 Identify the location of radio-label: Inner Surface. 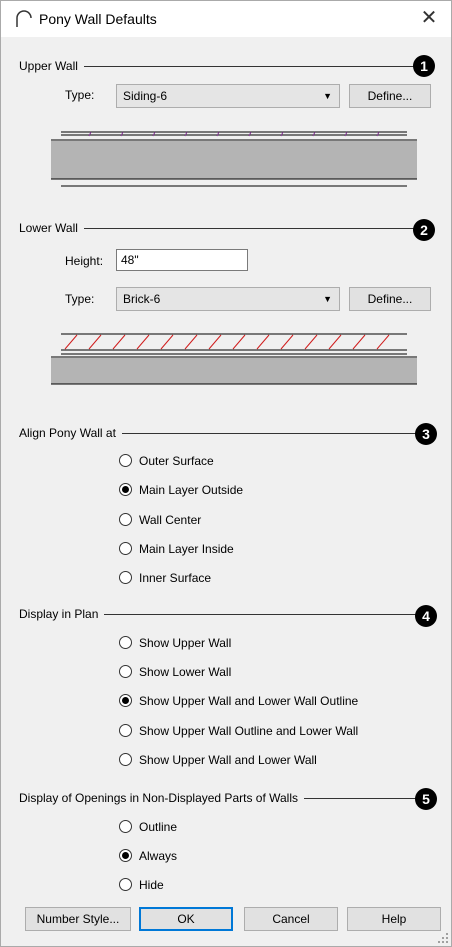
(175, 578).